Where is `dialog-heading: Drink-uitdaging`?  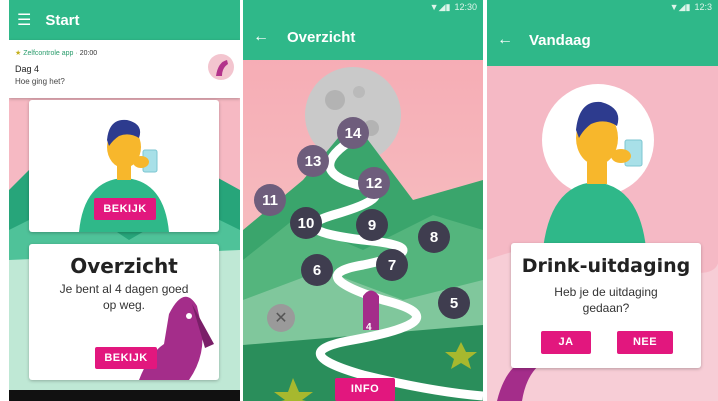
dialog-heading: Drink-uitdaging is located at coordinates (606, 266).